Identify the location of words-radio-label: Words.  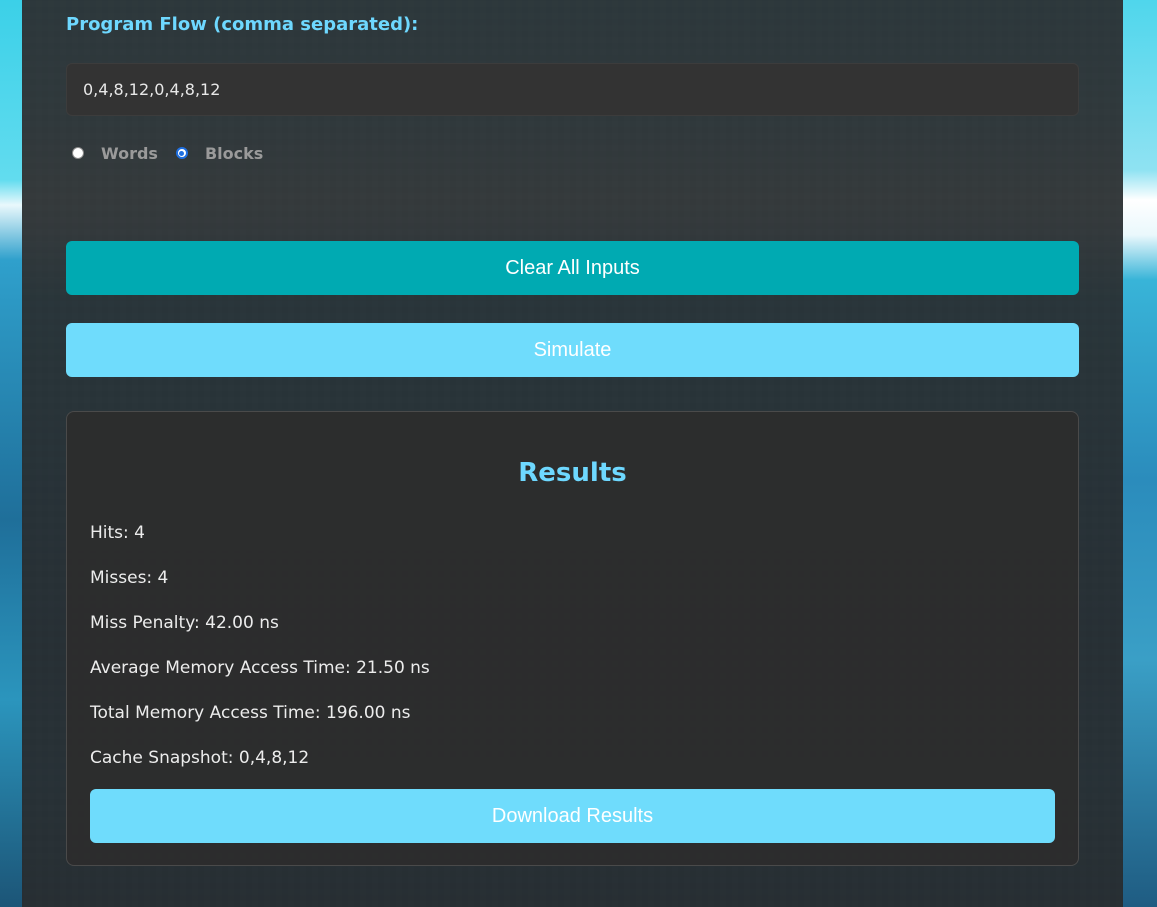
(129, 153).